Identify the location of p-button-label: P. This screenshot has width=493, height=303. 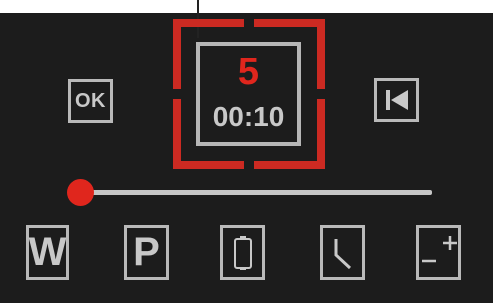
(146, 252).